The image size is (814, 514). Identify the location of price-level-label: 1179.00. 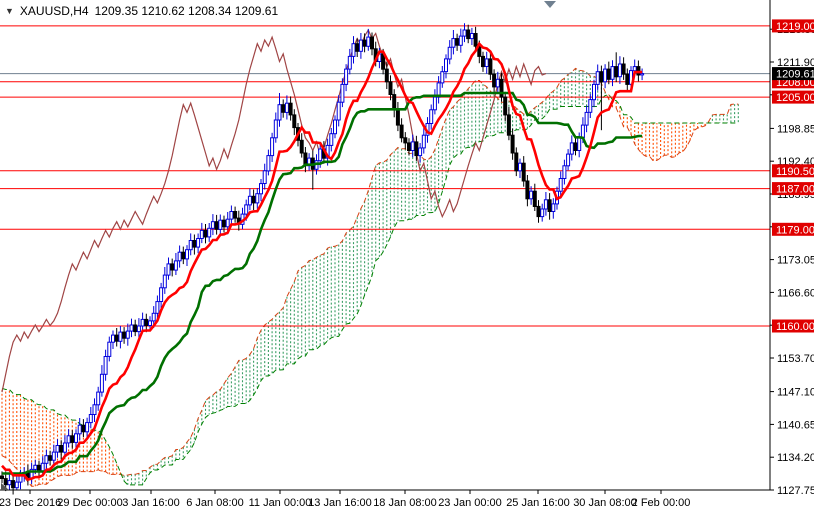
(795, 230).